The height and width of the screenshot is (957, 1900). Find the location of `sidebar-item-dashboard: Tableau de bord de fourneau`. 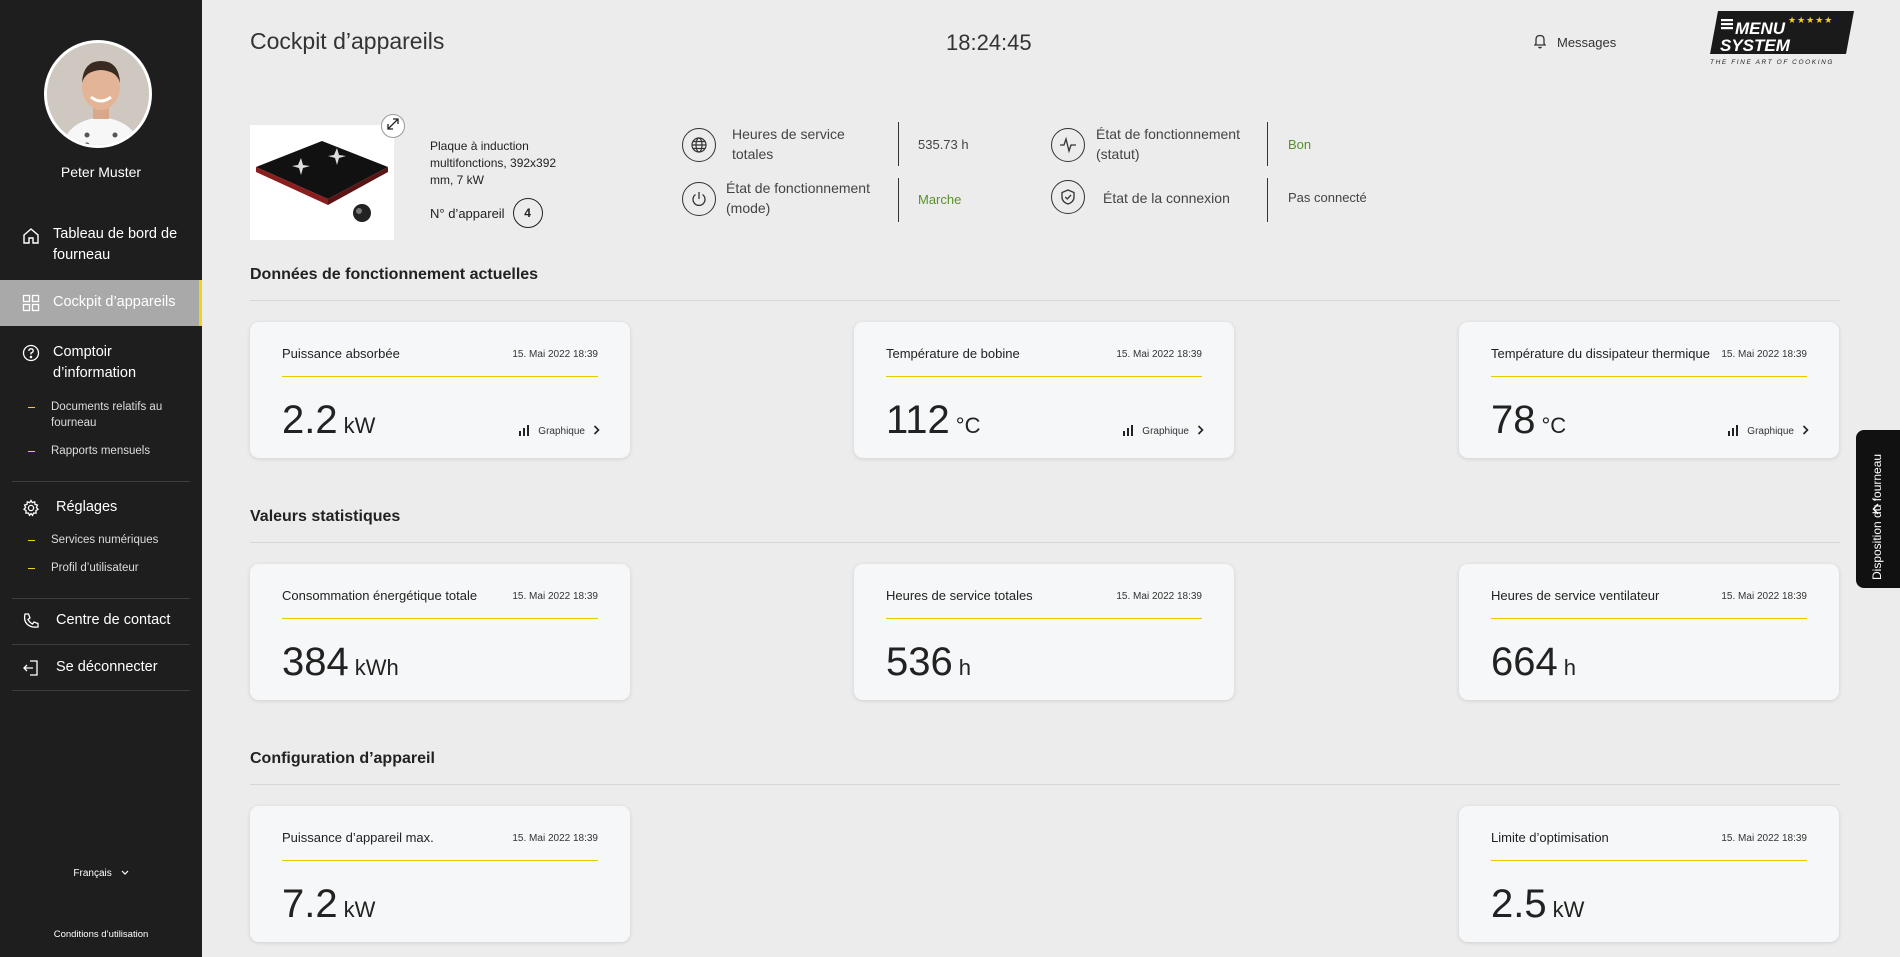

sidebar-item-dashboard: Tableau de bord de fourneau is located at coordinates (101, 247).